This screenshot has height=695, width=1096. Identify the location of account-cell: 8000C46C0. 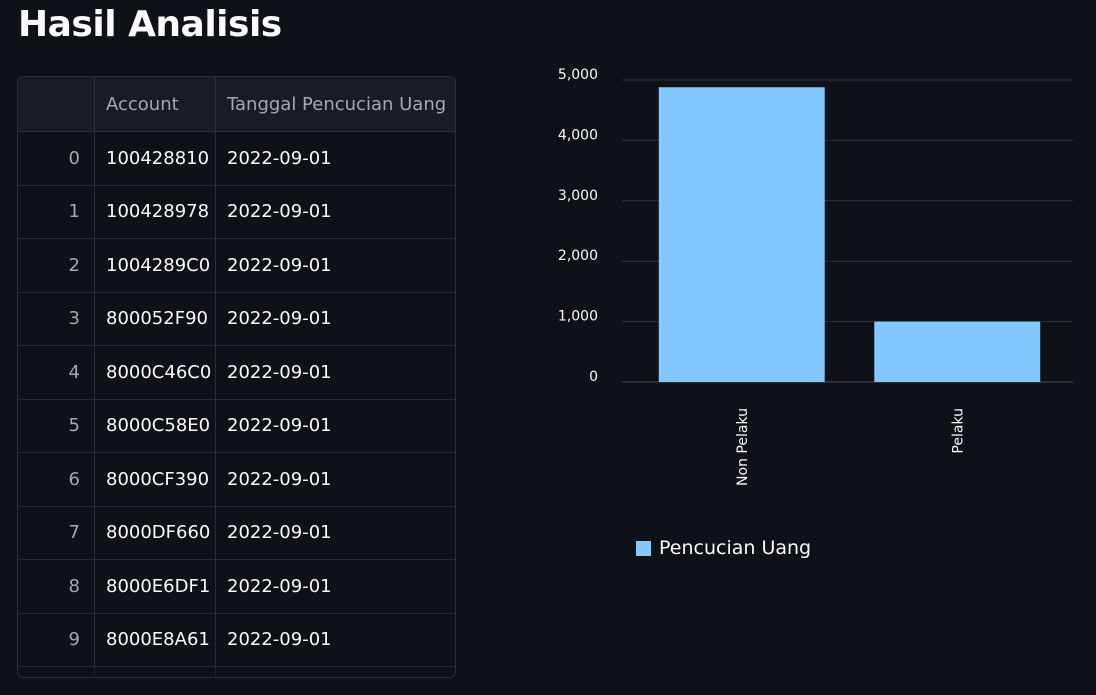
(155, 372).